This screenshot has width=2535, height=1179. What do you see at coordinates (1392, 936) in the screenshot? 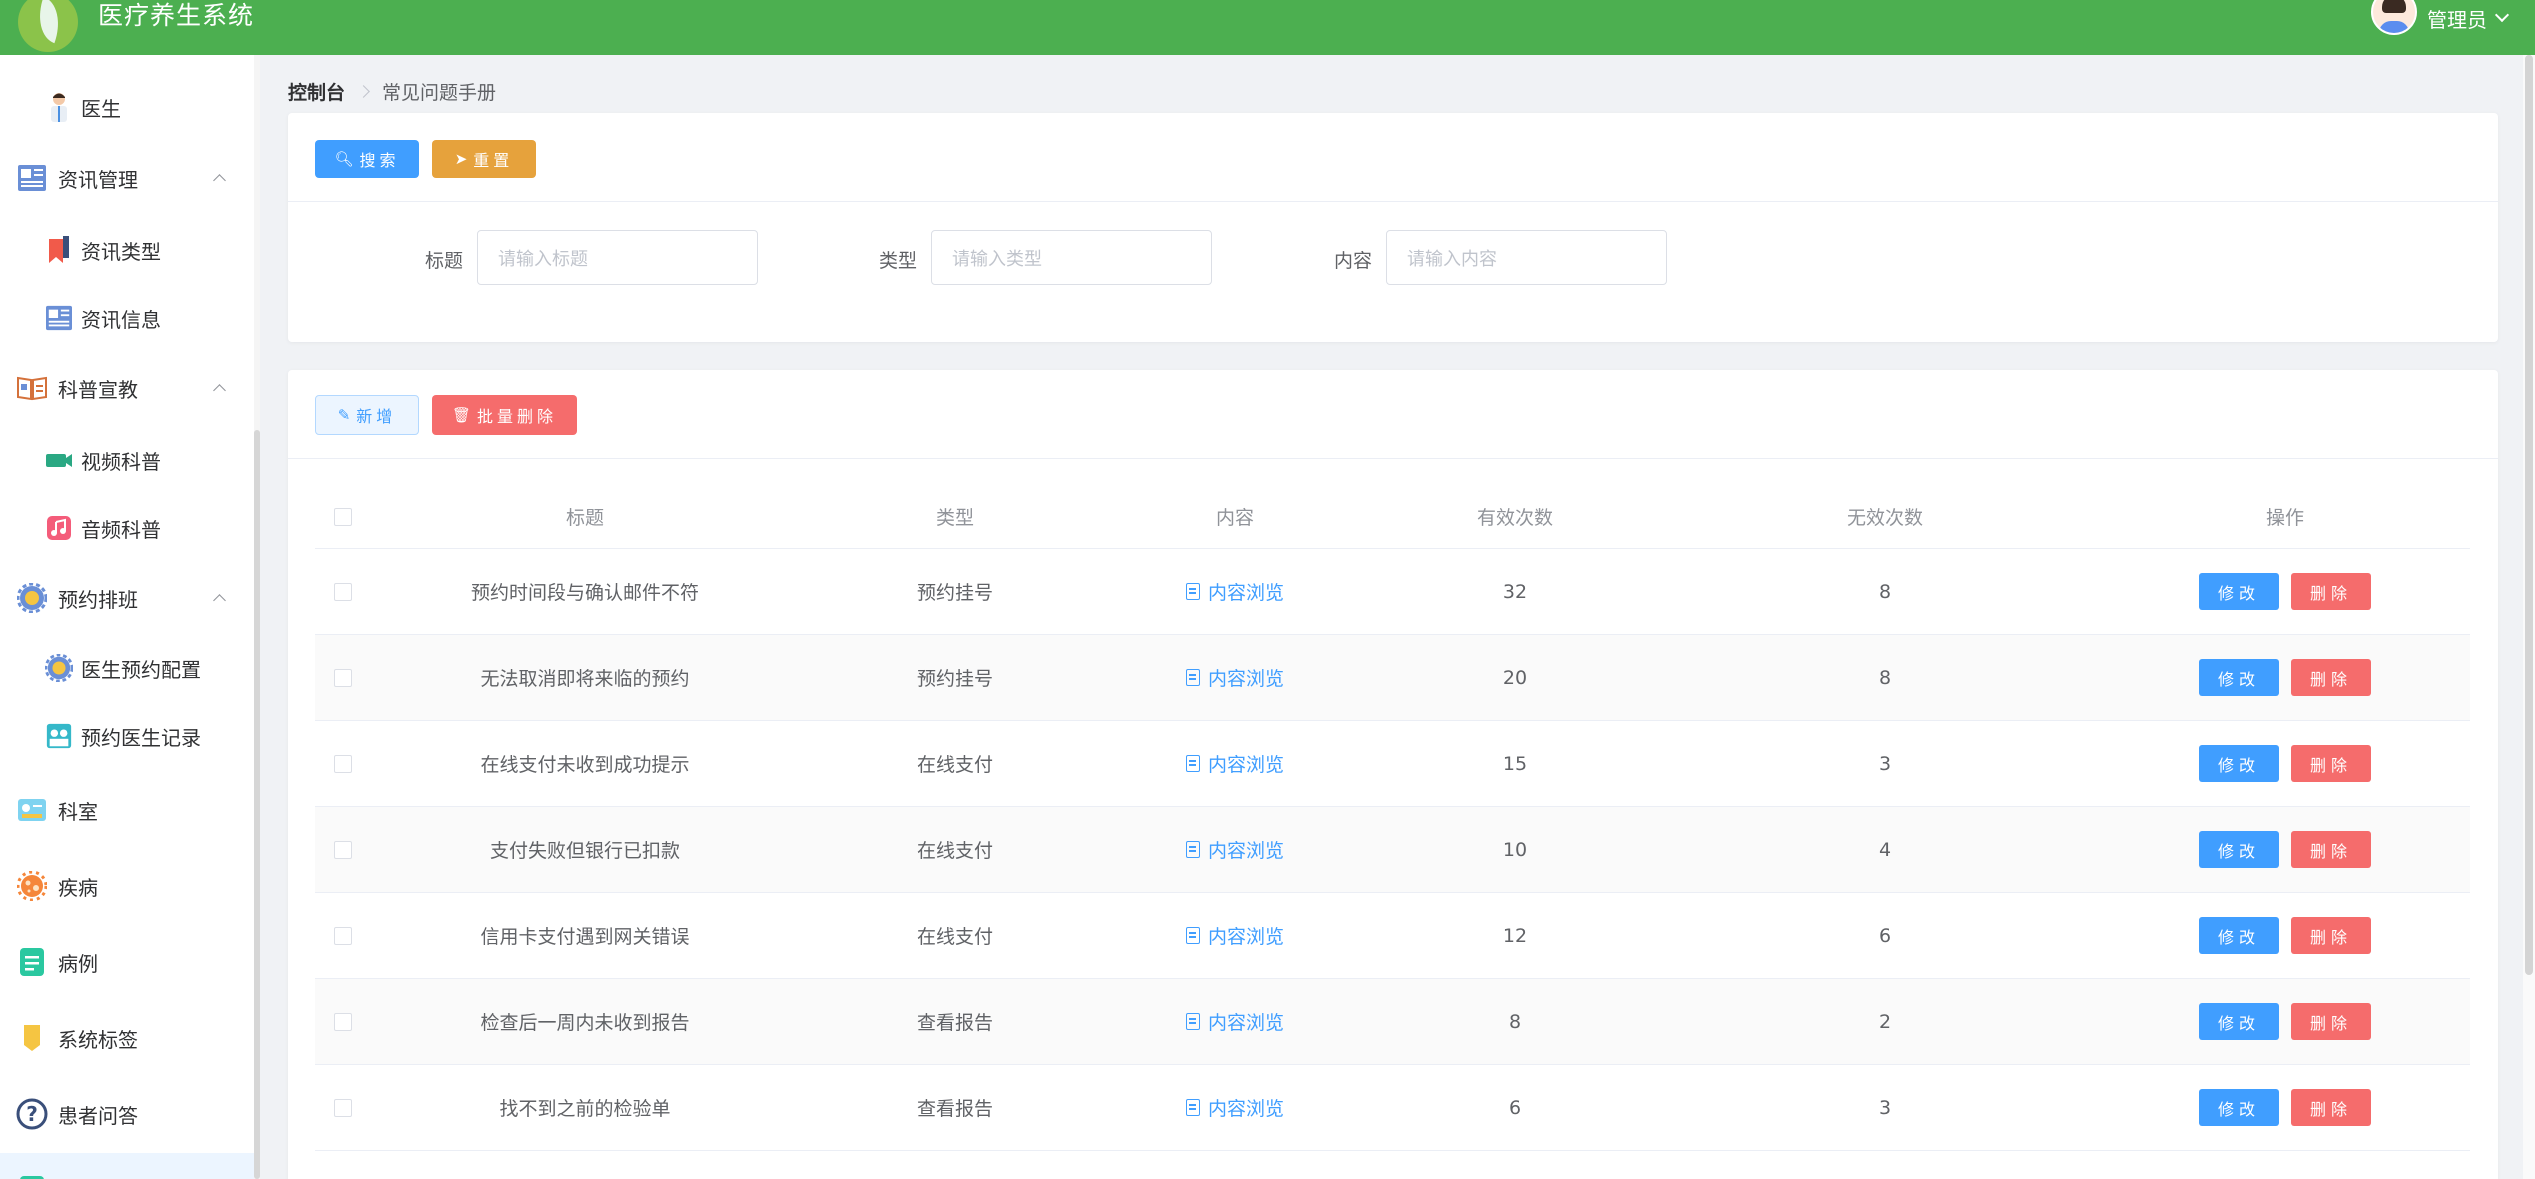
I see `table-row: 信用卡支付遇到网关错误 在线支付 内容浏览 12 6 修改 删除` at bounding box center [1392, 936].